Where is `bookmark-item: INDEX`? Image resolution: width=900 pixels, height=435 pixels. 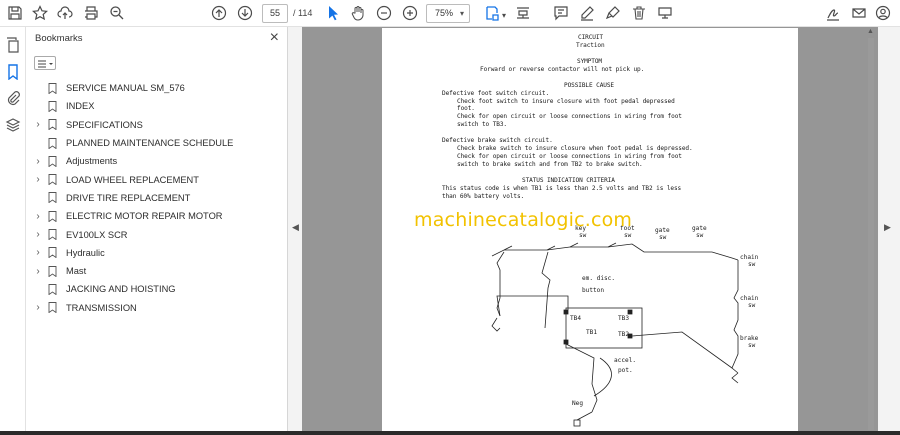
bookmark-item: INDEX is located at coordinates (157, 106).